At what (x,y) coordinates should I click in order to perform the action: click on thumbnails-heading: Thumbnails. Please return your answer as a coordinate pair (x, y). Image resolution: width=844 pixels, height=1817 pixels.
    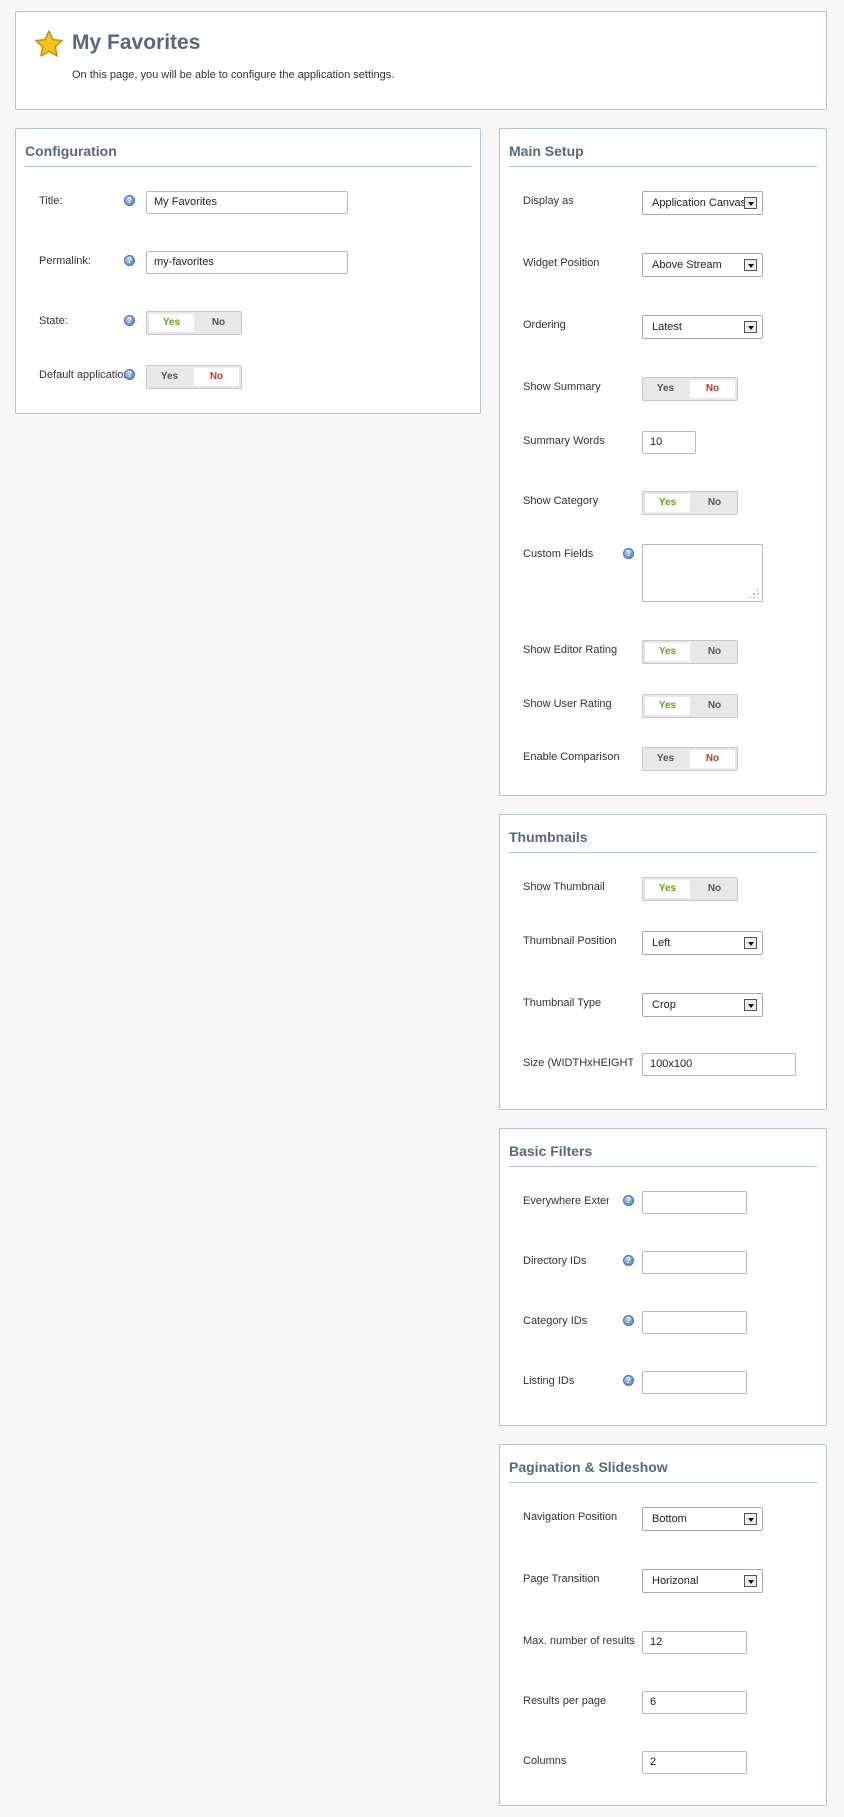
    Looking at the image, I should click on (663, 841).